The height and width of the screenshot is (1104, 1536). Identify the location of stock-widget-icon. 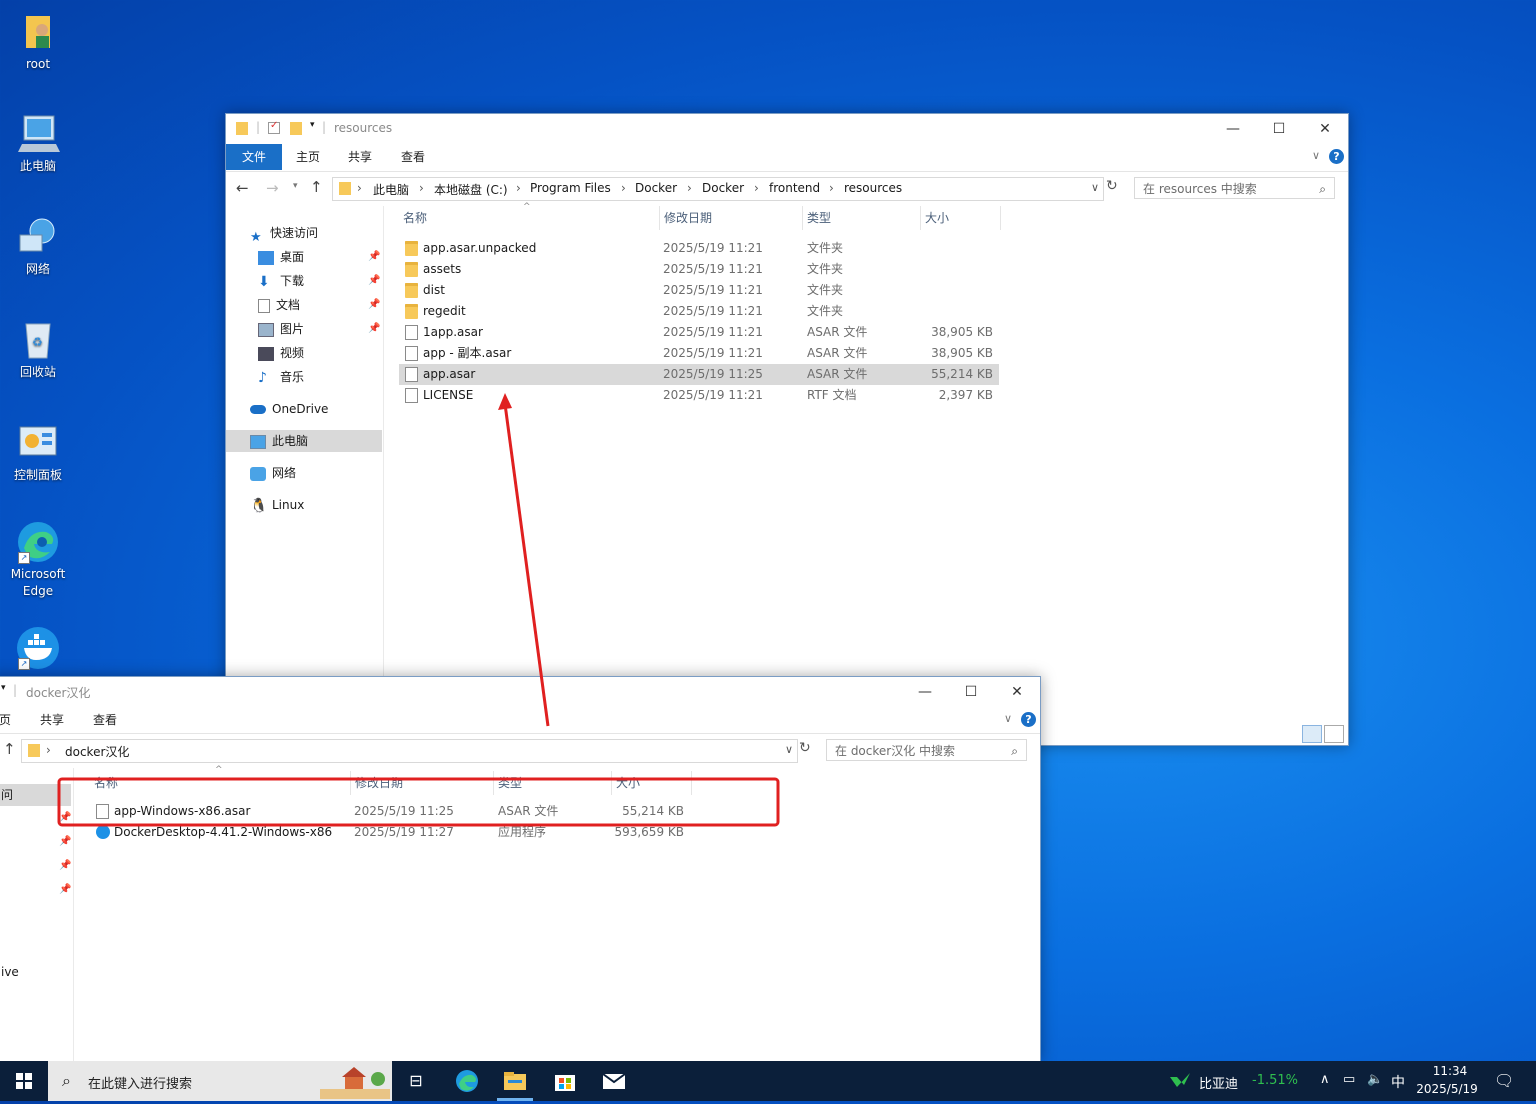
(1180, 1080).